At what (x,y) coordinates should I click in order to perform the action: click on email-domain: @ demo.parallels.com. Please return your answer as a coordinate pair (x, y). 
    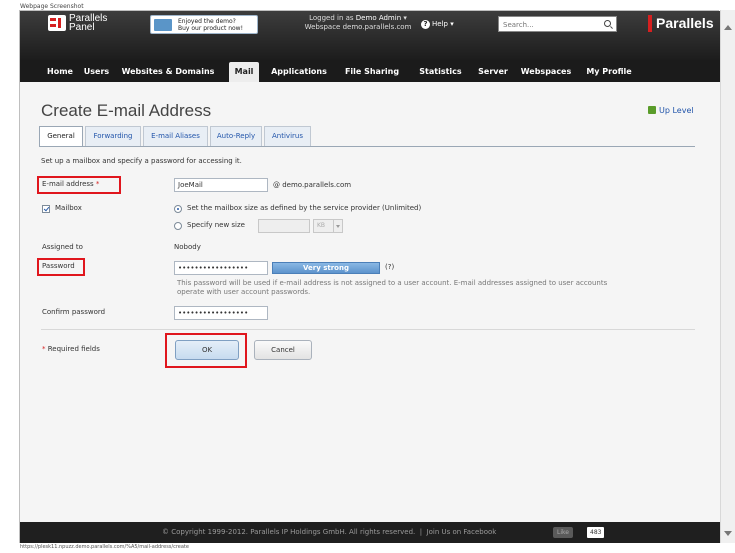
    Looking at the image, I should click on (312, 185).